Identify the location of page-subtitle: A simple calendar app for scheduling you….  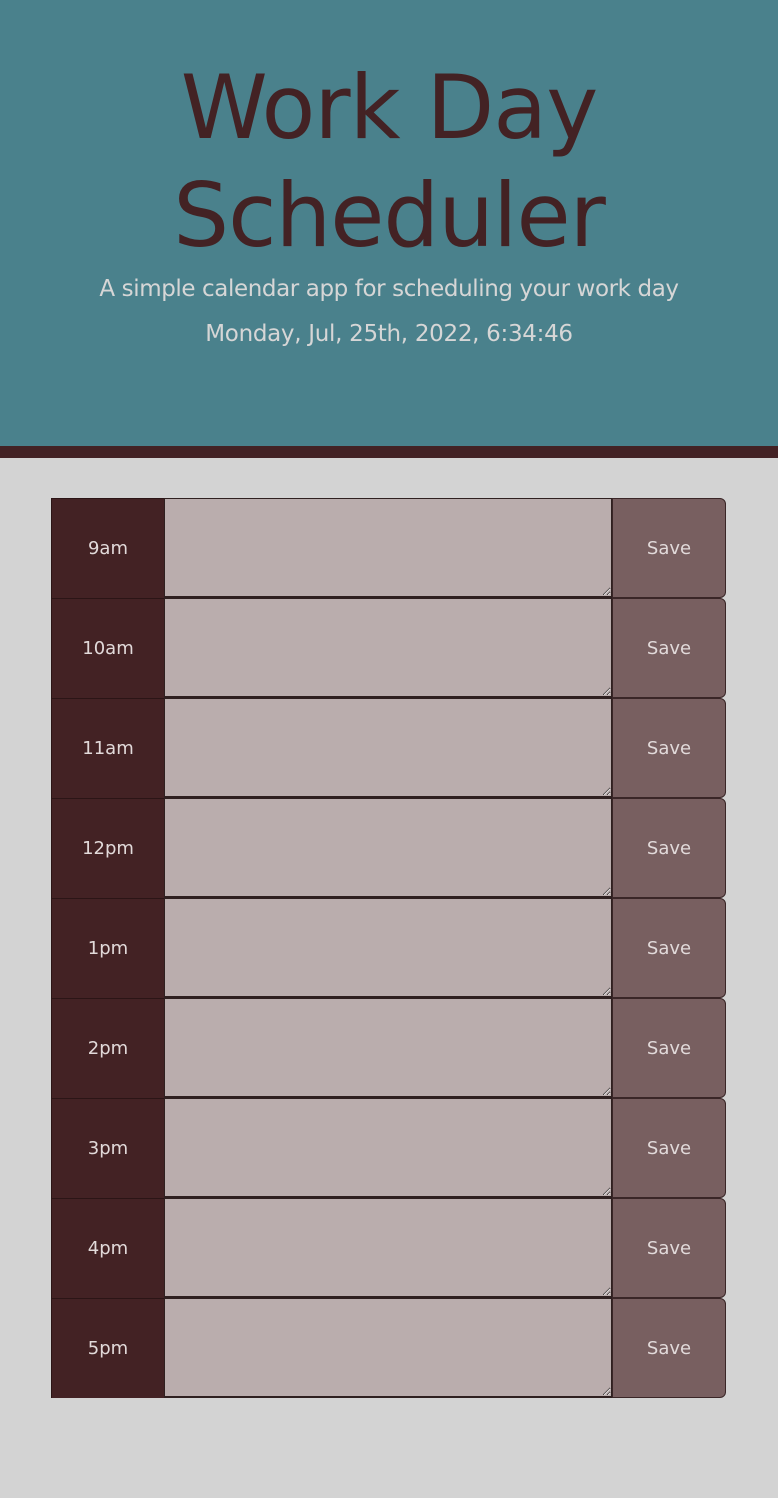
(389, 289).